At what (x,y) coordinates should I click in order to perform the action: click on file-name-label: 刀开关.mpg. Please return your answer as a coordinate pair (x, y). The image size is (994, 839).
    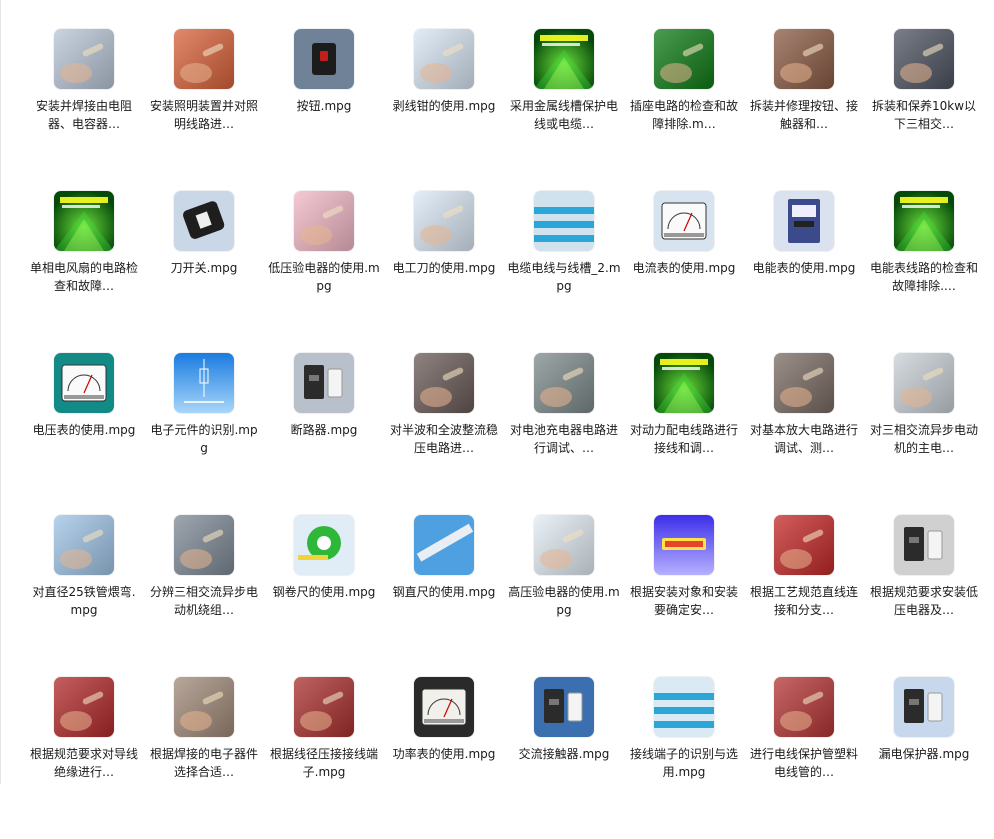
    Looking at the image, I should click on (204, 268).